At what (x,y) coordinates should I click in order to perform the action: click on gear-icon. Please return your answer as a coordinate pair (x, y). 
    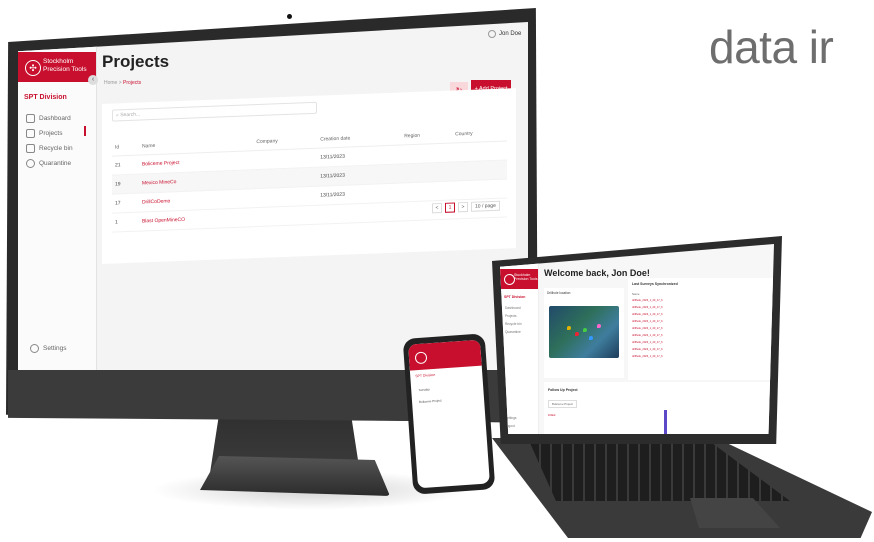
    Looking at the image, I should click on (34, 348).